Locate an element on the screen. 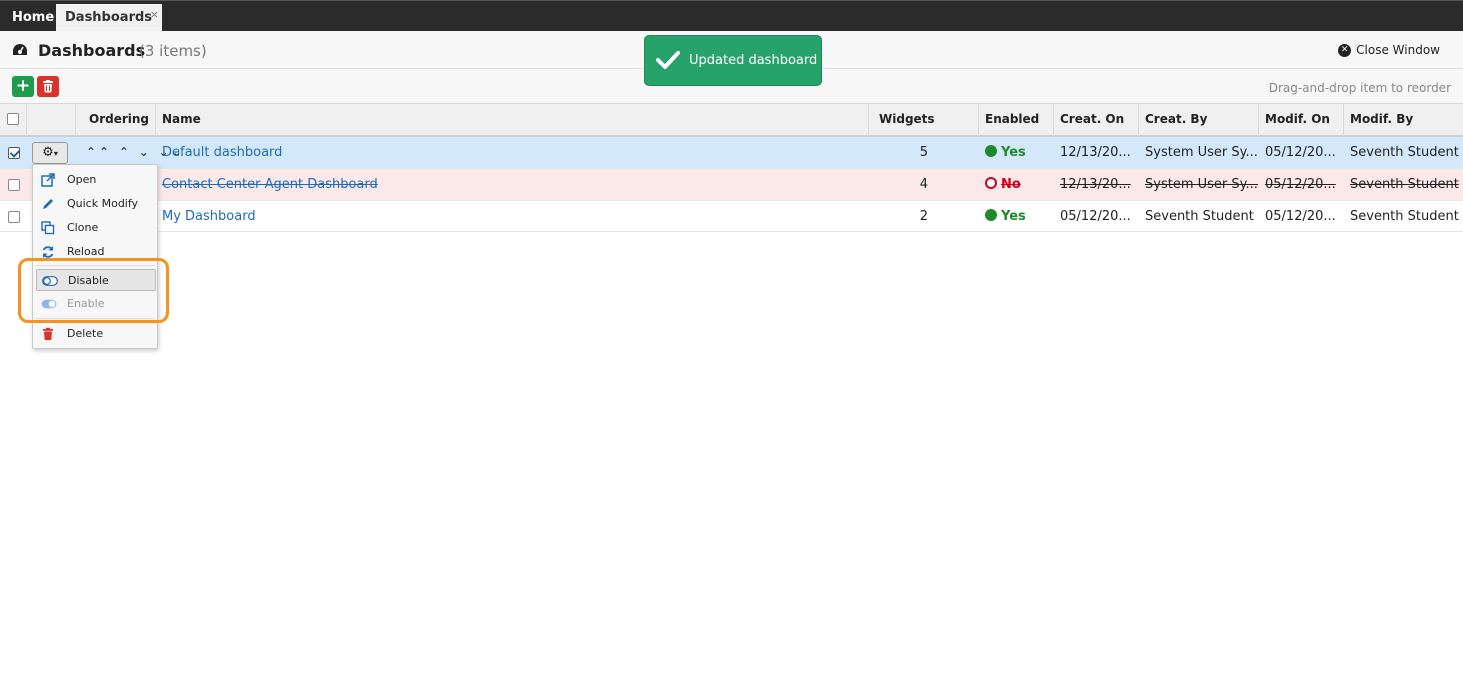 This screenshot has width=1463, height=698. column-header-name: Name is located at coordinates (512, 120).